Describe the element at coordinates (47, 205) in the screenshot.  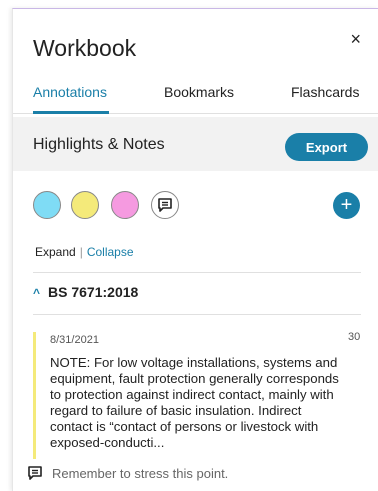
I see `color-swatch-blue` at that location.